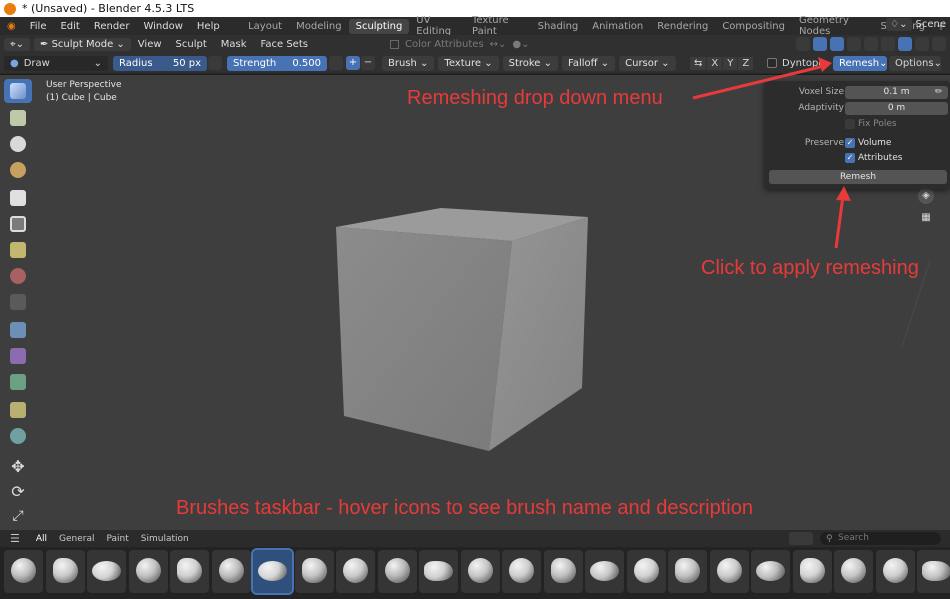  I want to click on shelf-tab-general: General, so click(76, 539).